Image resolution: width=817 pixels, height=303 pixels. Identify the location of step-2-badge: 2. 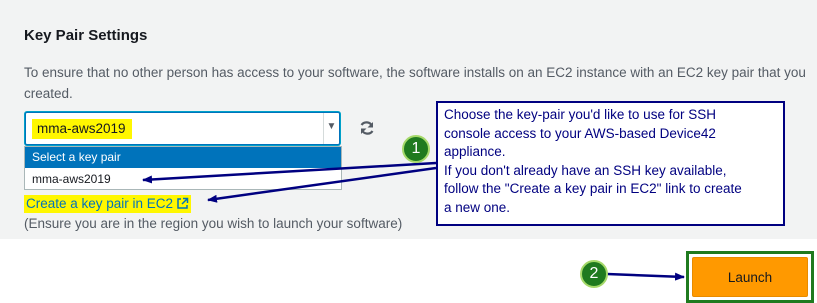
(594, 274).